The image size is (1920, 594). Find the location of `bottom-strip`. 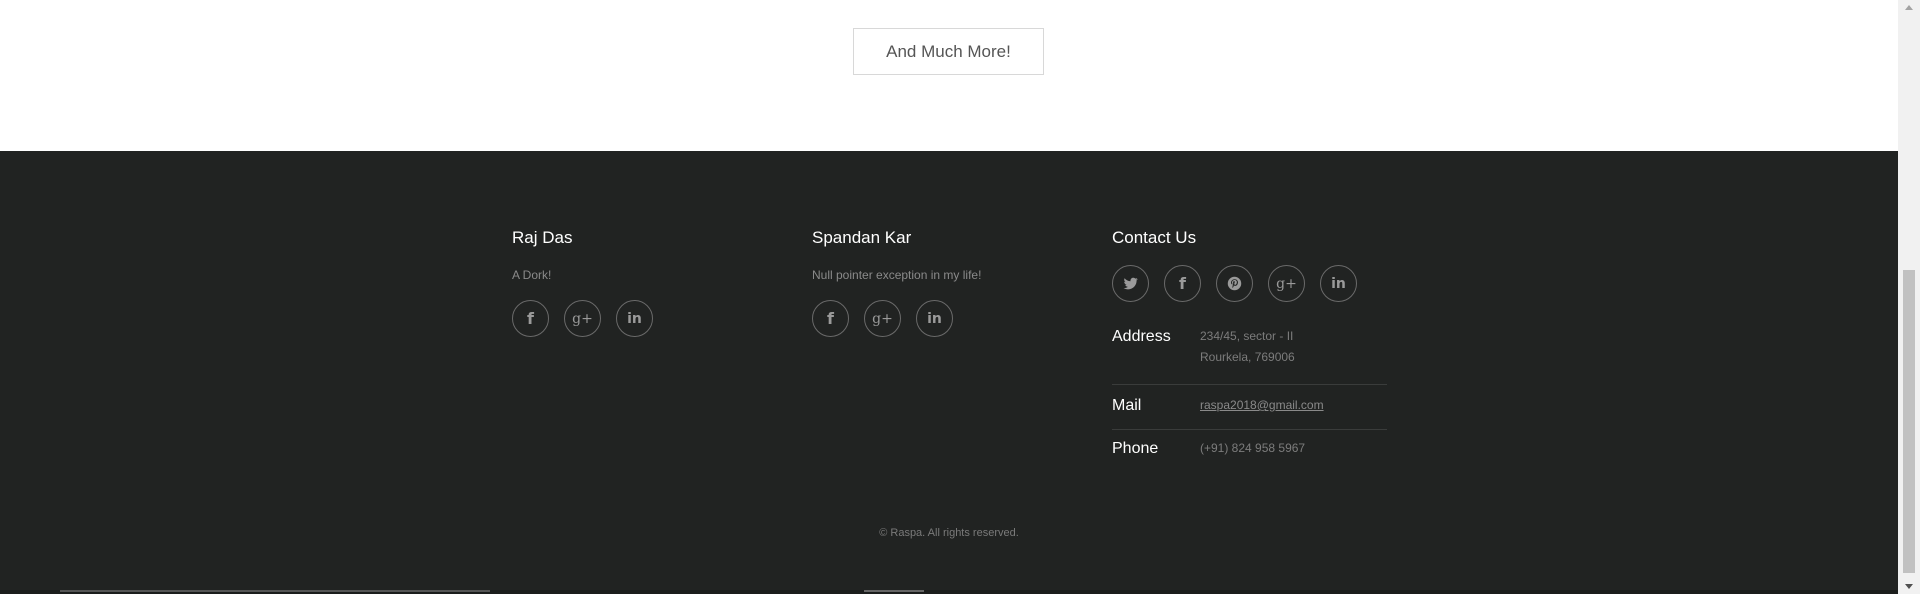

bottom-strip is located at coordinates (949, 592).